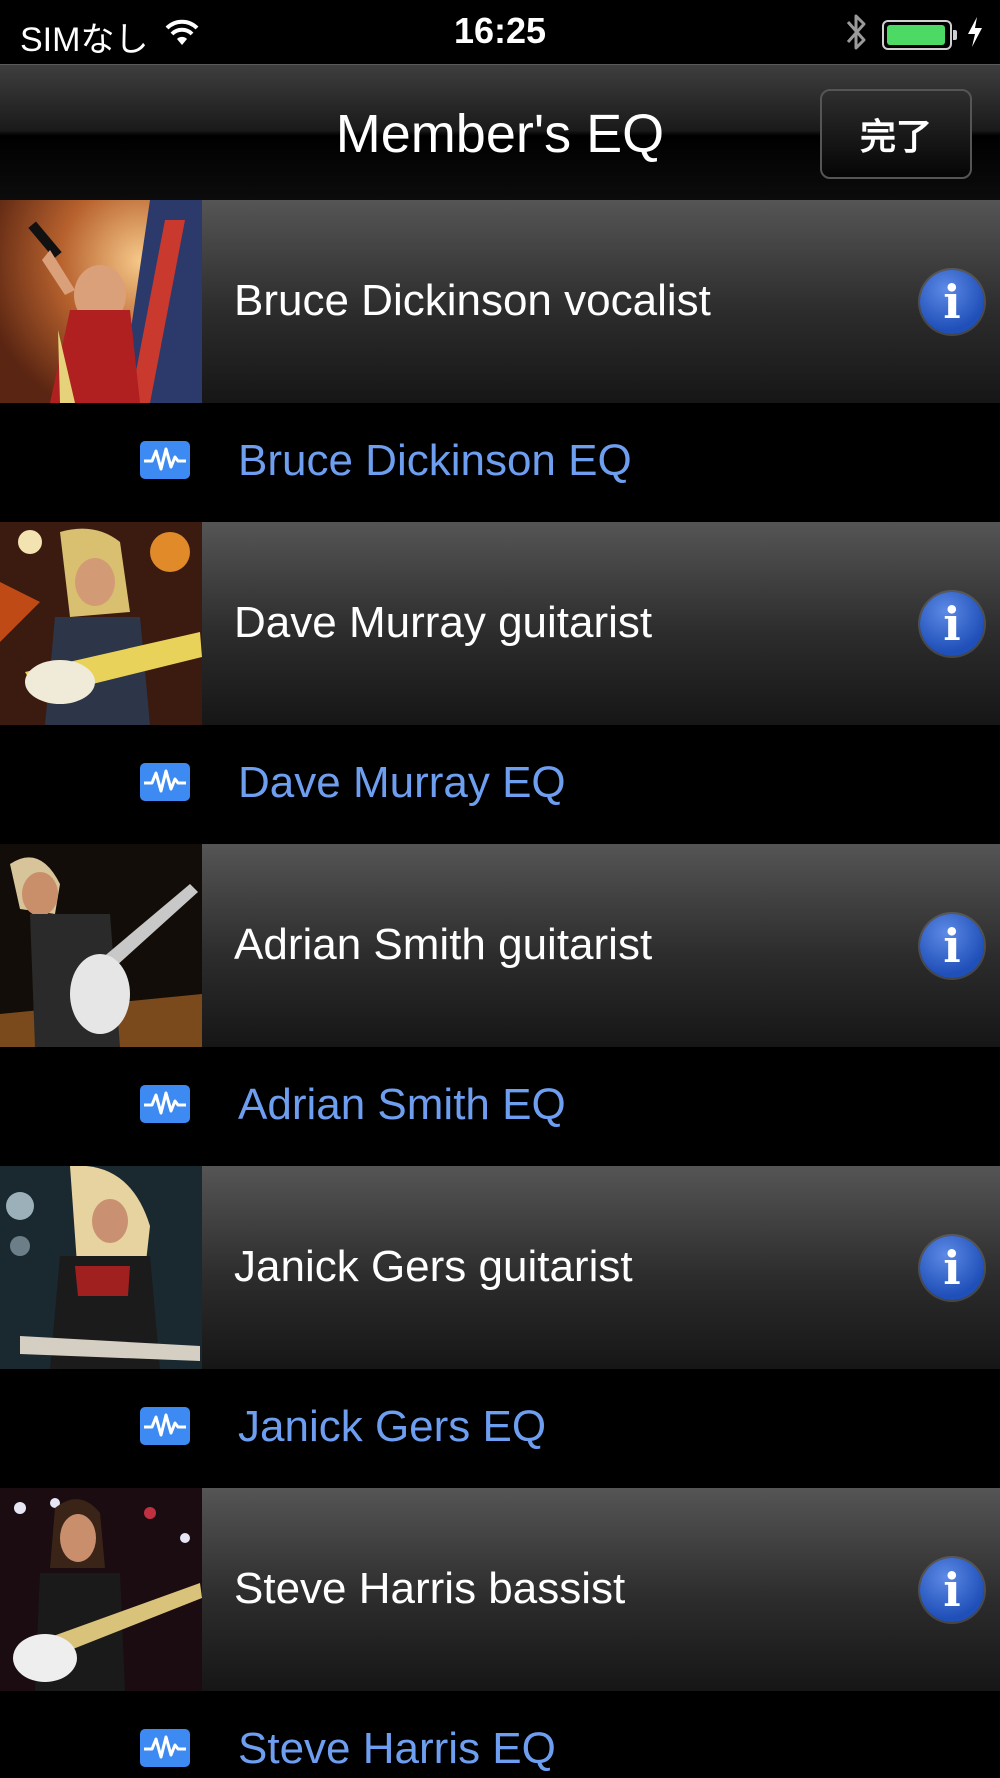  Describe the element at coordinates (955, 34) in the screenshot. I see `battery-cap` at that location.